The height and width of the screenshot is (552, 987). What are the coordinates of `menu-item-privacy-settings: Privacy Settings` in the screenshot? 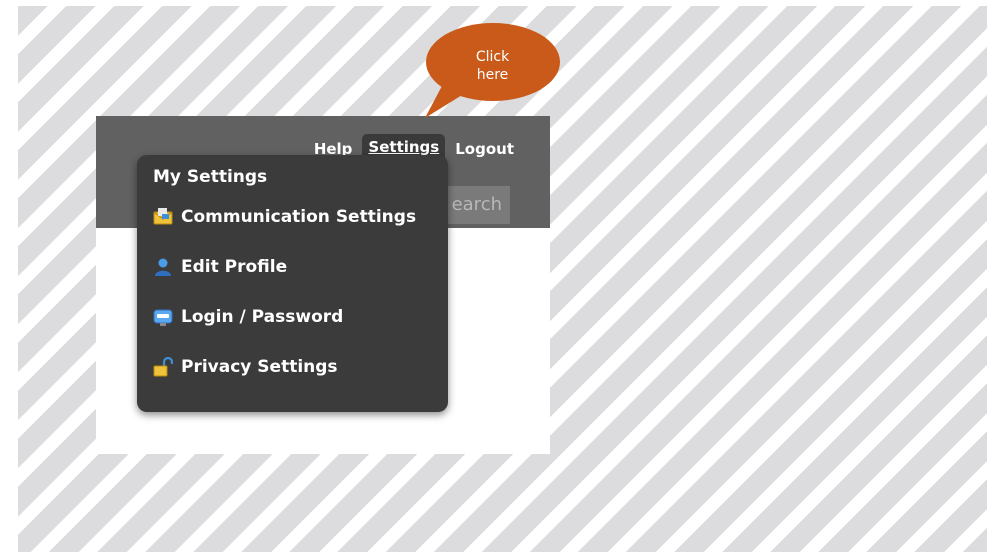 It's located at (245, 366).